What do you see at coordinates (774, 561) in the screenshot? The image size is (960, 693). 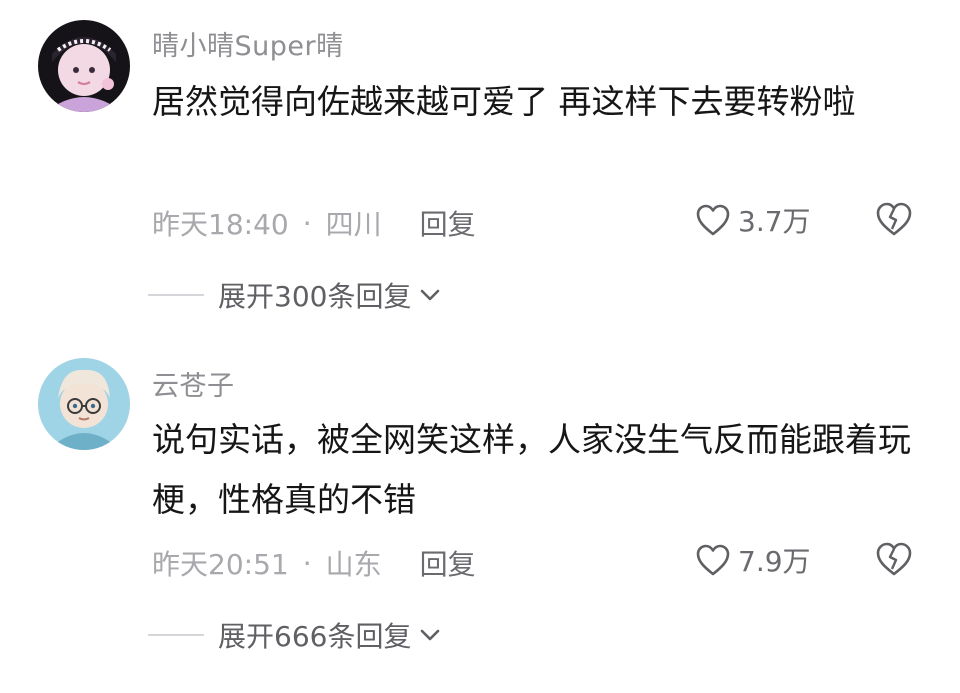 I see `like-count: 7.9万` at bounding box center [774, 561].